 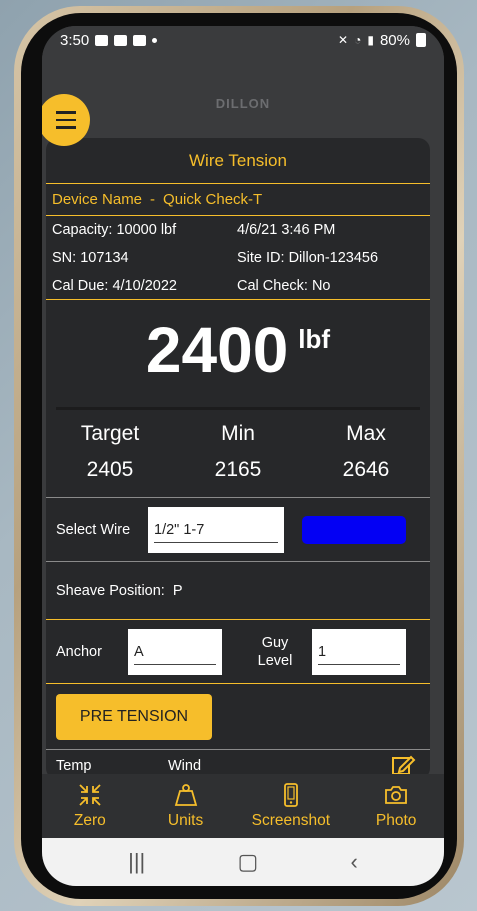 What do you see at coordinates (238, 652) in the screenshot?
I see `anchor-row: Anchor A Guy Level 1` at bounding box center [238, 652].